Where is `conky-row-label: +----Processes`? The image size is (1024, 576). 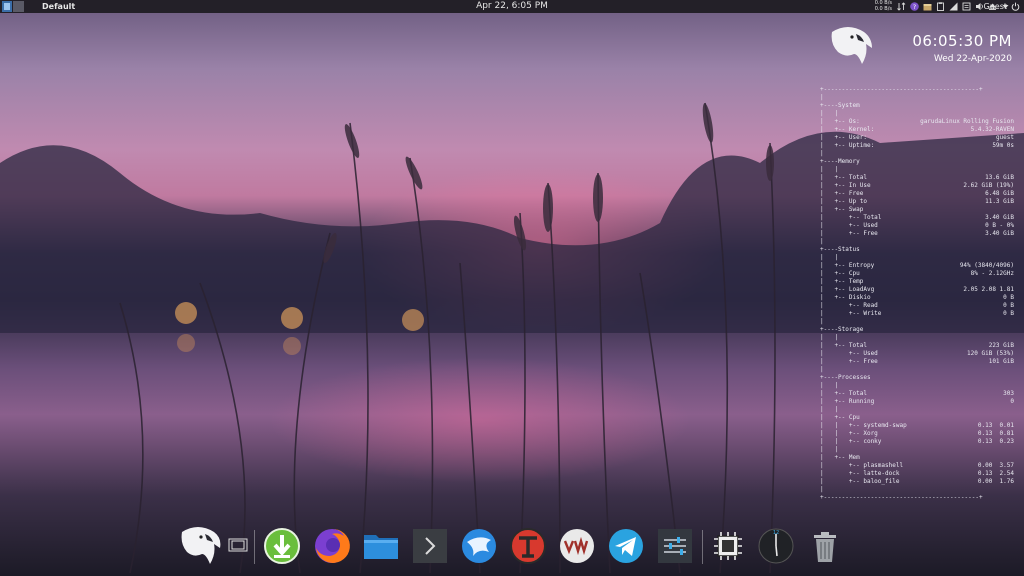 conky-row-label: +----Processes is located at coordinates (845, 377).